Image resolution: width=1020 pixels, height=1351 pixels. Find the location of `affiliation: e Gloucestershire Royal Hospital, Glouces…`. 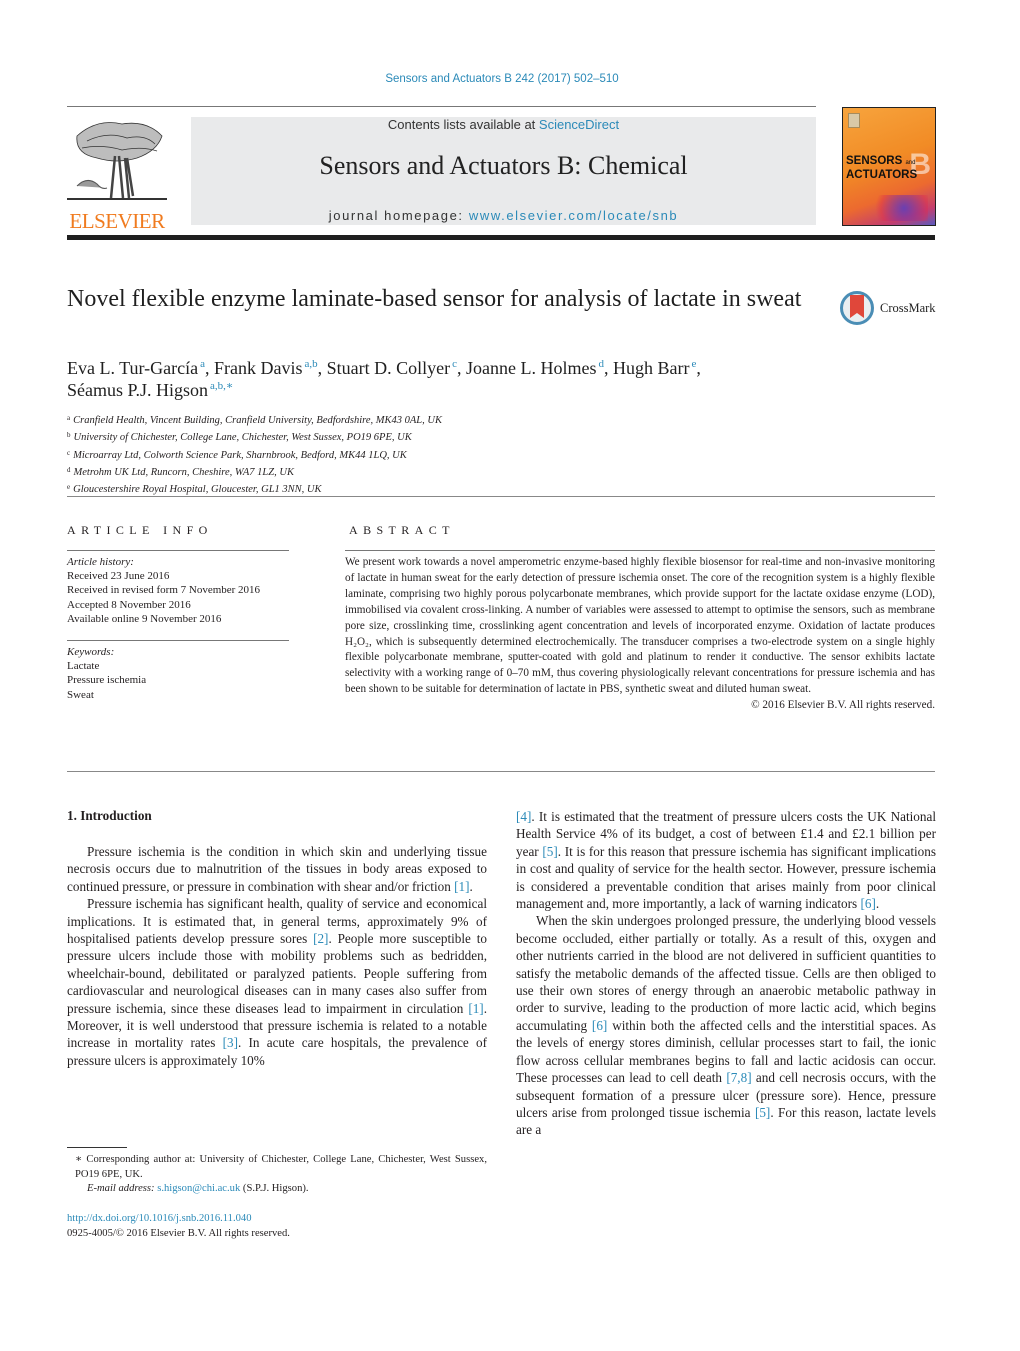

affiliation: e Gloucestershire Royal Hospital, Glouces… is located at coordinates (317, 488).